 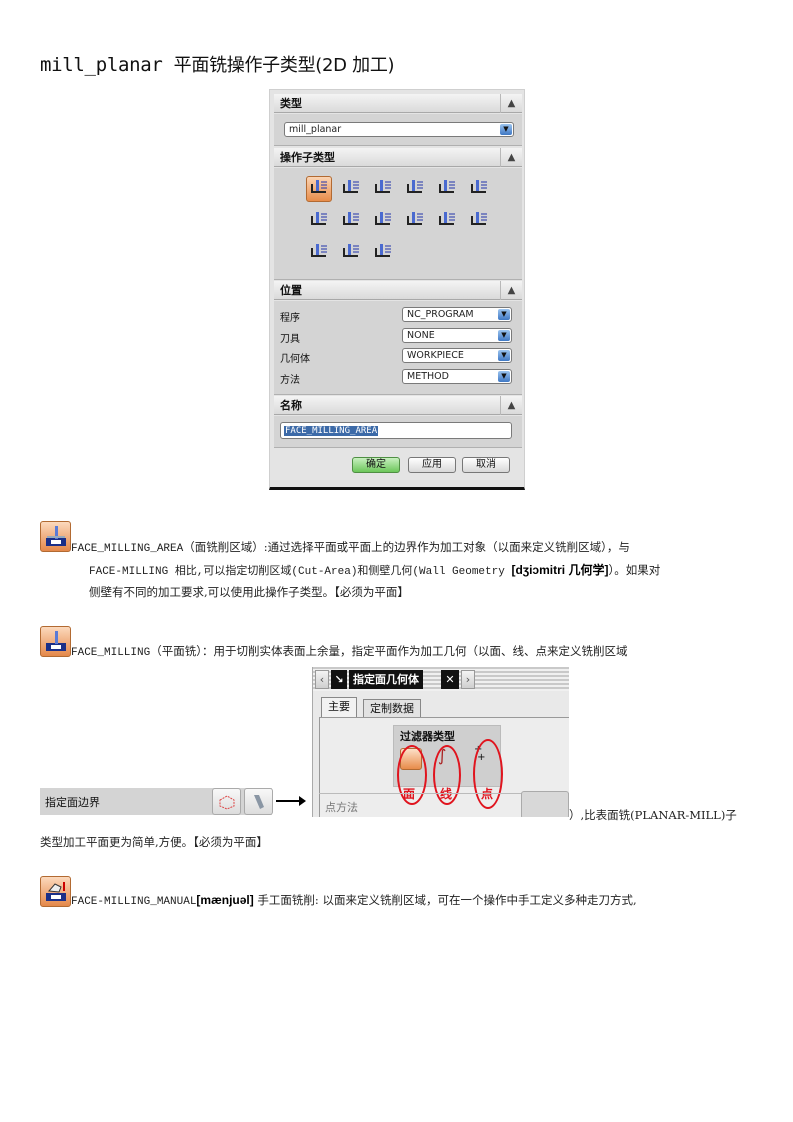 What do you see at coordinates (486, 465) in the screenshot?
I see `cancel-button: 取消` at bounding box center [486, 465].